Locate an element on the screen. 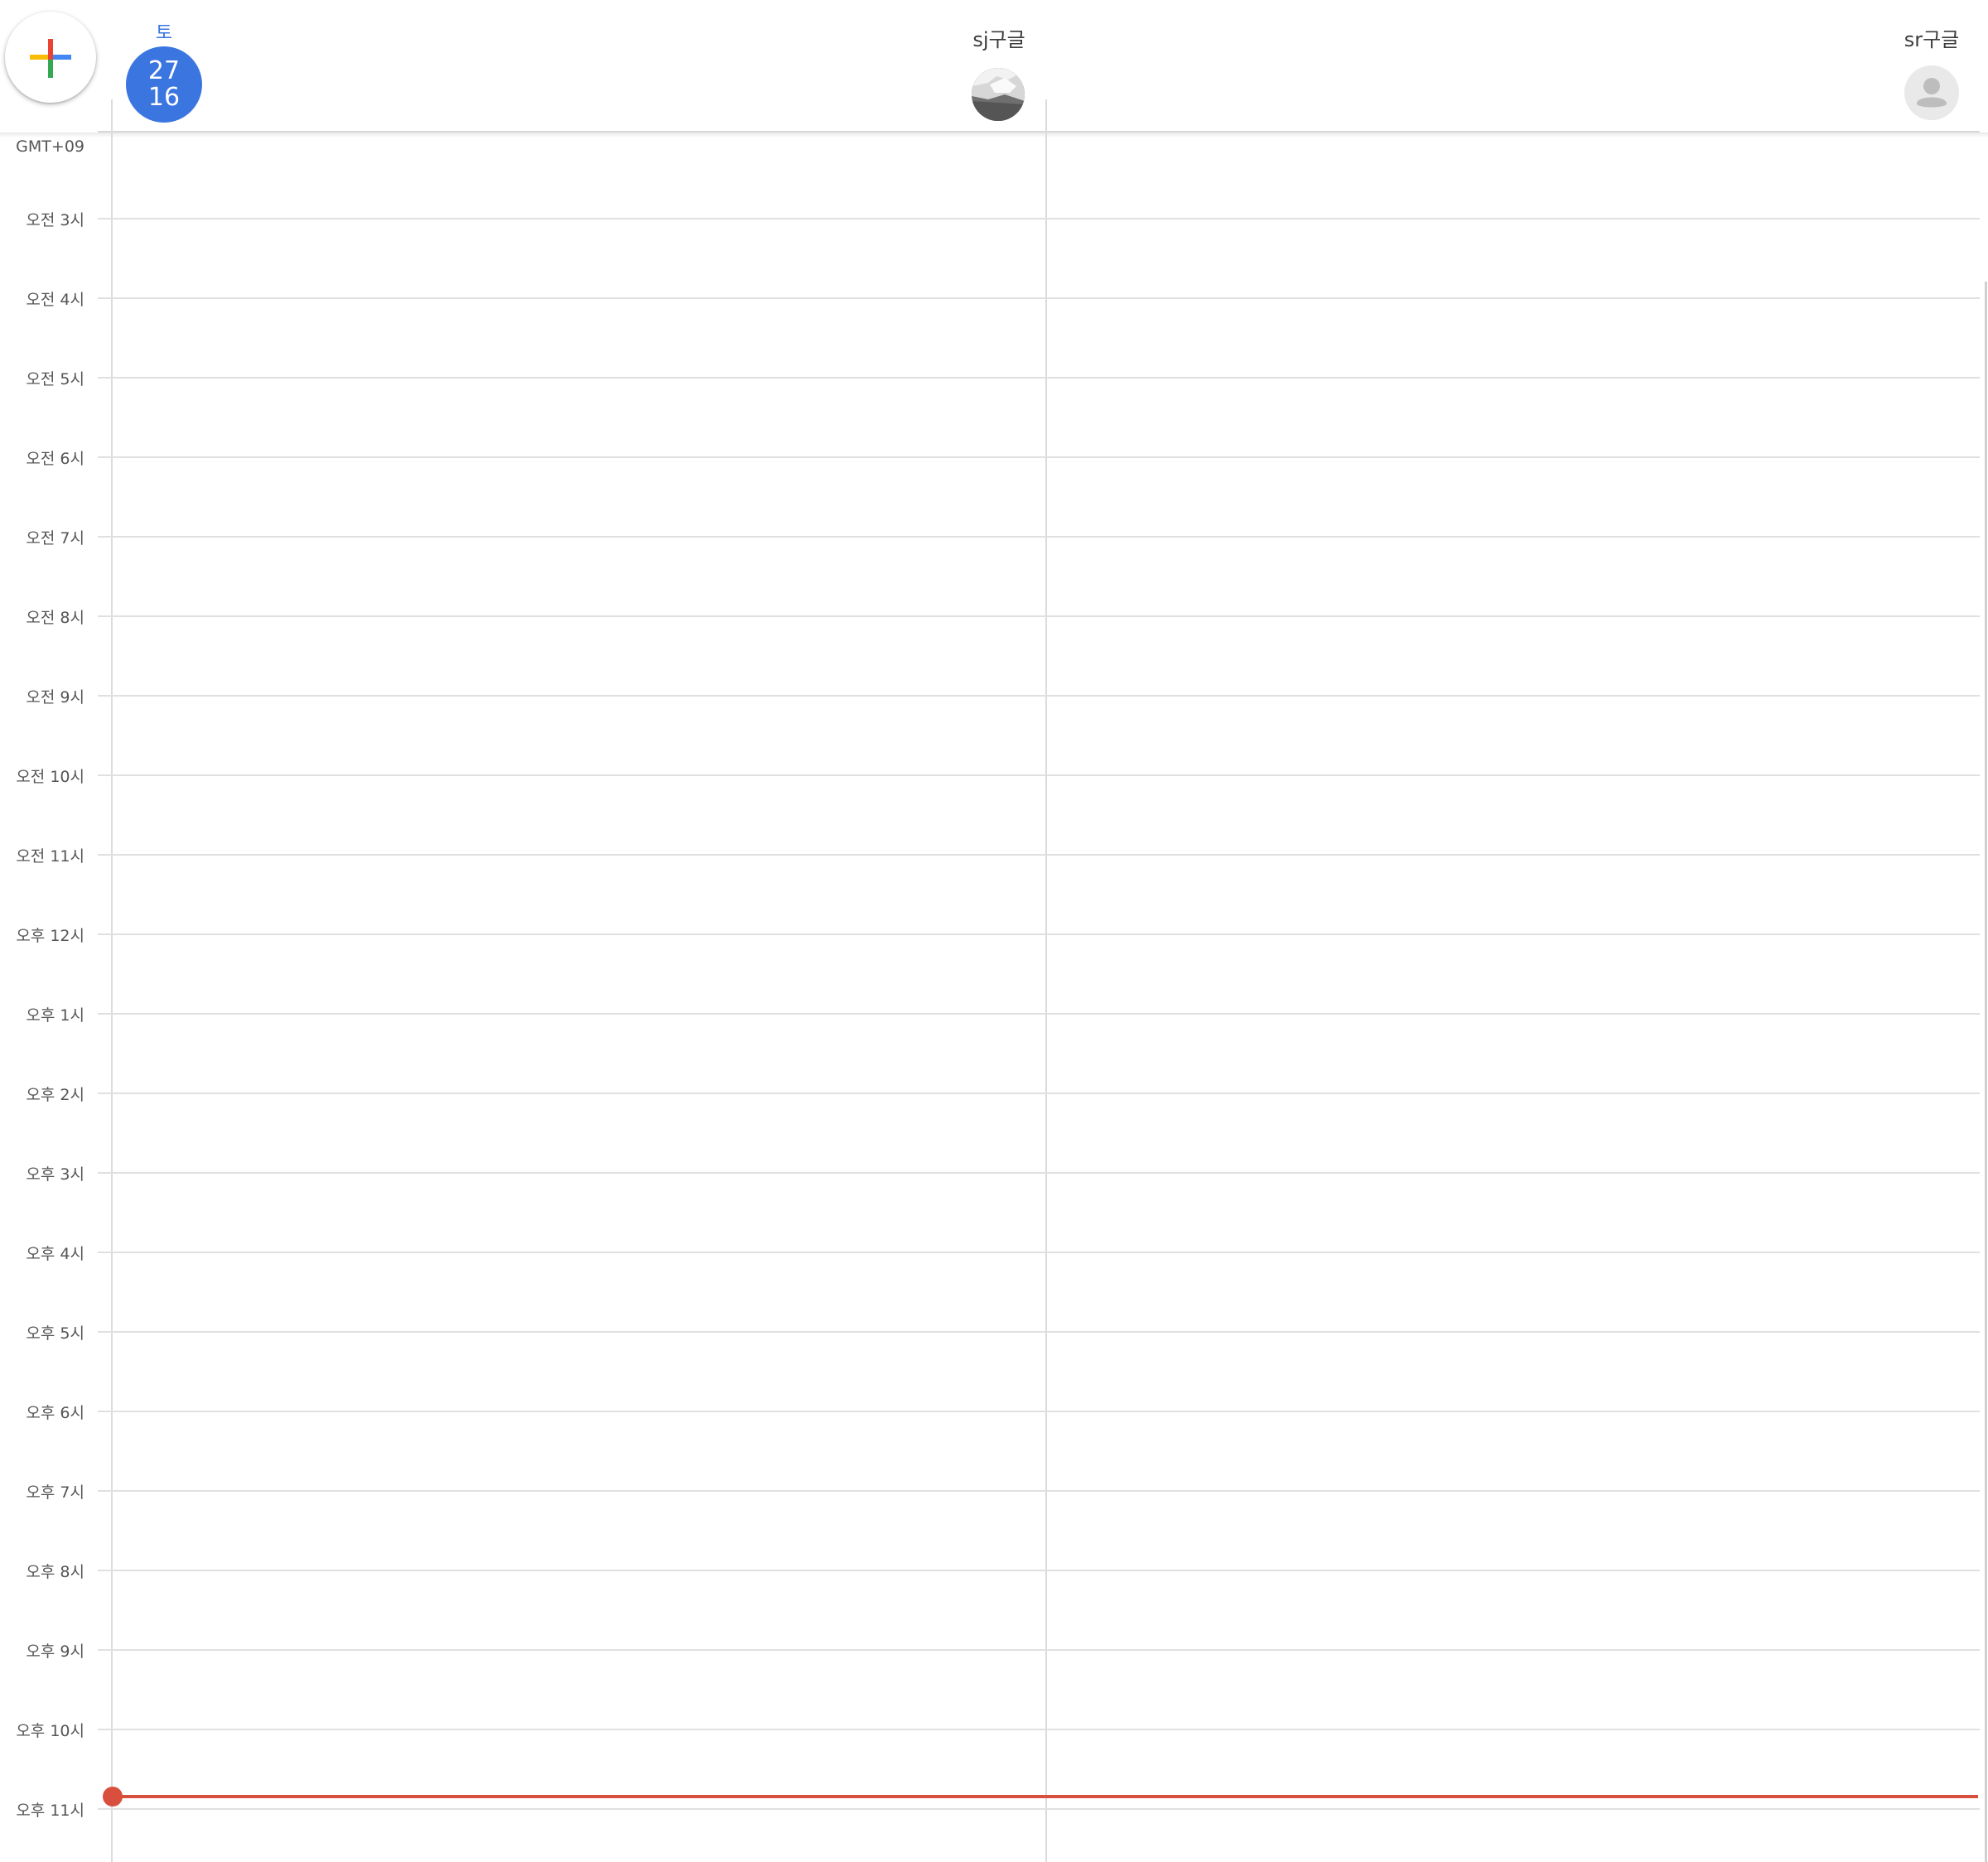  hour-row: 오후 3시 is located at coordinates (990, 1174).